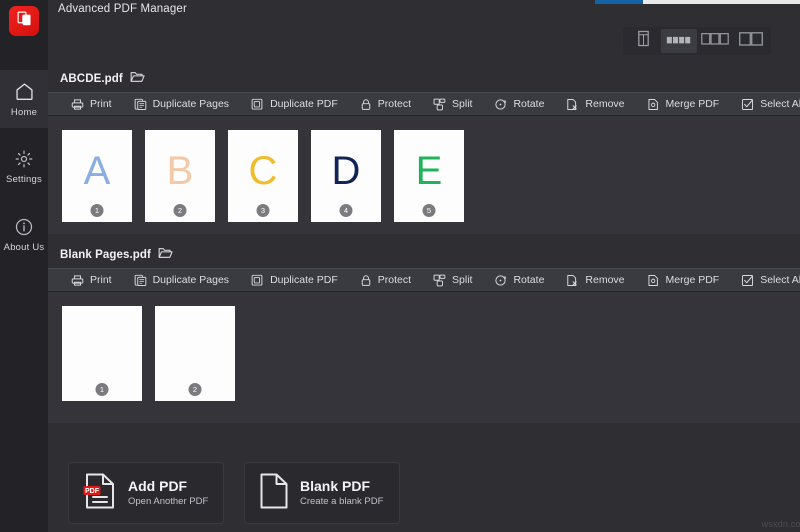 The height and width of the screenshot is (532, 800). What do you see at coordinates (424, 255) in the screenshot?
I see `file-header: Blank Pages.pdf` at bounding box center [424, 255].